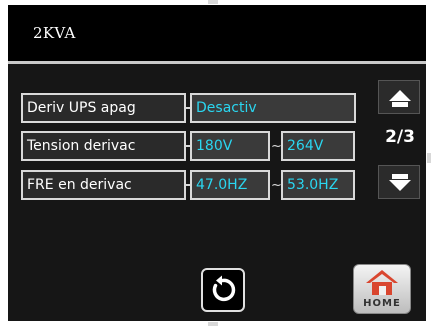  What do you see at coordinates (230, 185) in the screenshot?
I see `frequency-min-field: 47.0HZ` at bounding box center [230, 185].